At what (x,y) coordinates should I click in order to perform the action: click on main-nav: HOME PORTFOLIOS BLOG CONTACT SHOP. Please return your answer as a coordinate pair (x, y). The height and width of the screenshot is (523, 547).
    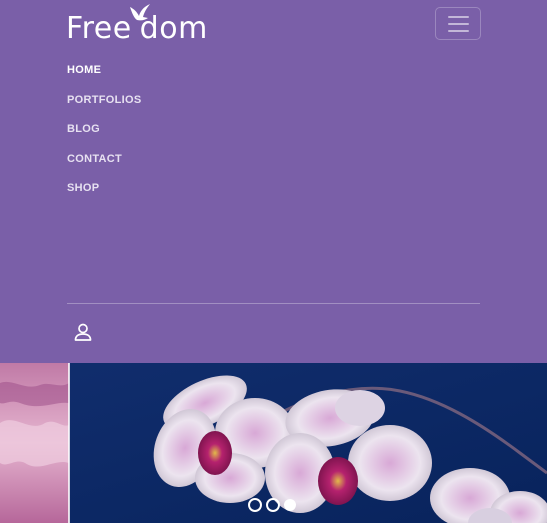
    Looking at the image, I should click on (104, 134).